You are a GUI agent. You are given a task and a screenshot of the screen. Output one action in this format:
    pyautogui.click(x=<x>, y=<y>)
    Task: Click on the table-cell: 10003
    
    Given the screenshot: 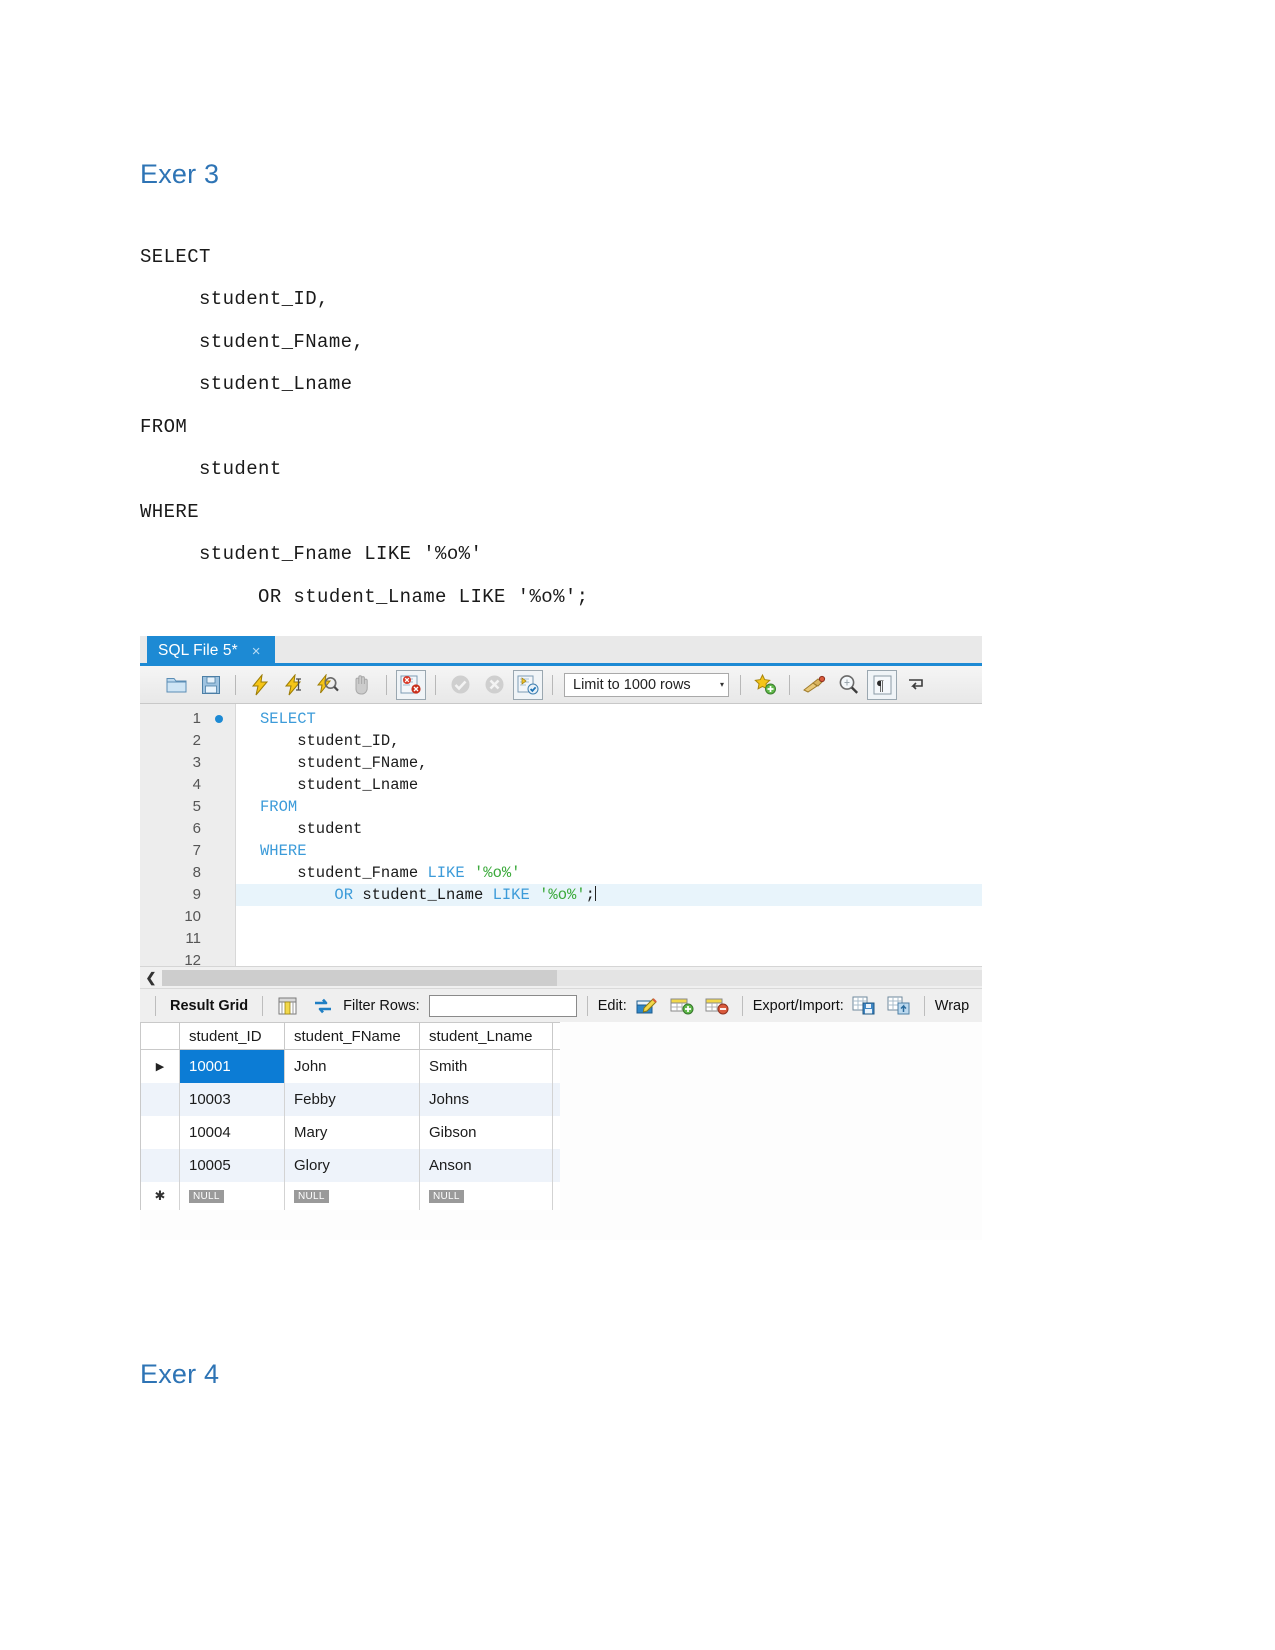 What is the action you would take?
    pyautogui.click(x=232, y=1099)
    